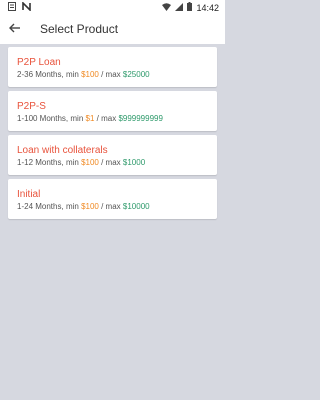 Image resolution: width=320 pixels, height=400 pixels. I want to click on product-range: 1-12 Months,, so click(40, 162).